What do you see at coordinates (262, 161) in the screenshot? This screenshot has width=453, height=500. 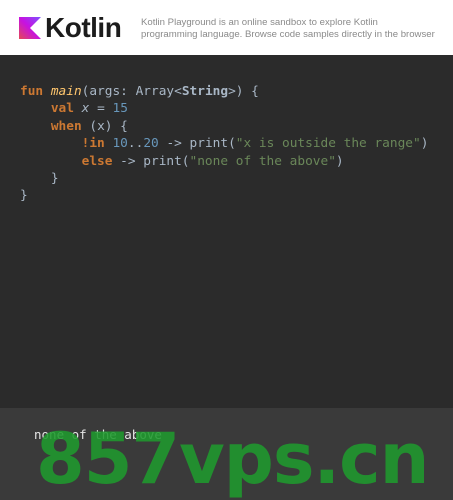 I see `code-token: "none of the above"` at bounding box center [262, 161].